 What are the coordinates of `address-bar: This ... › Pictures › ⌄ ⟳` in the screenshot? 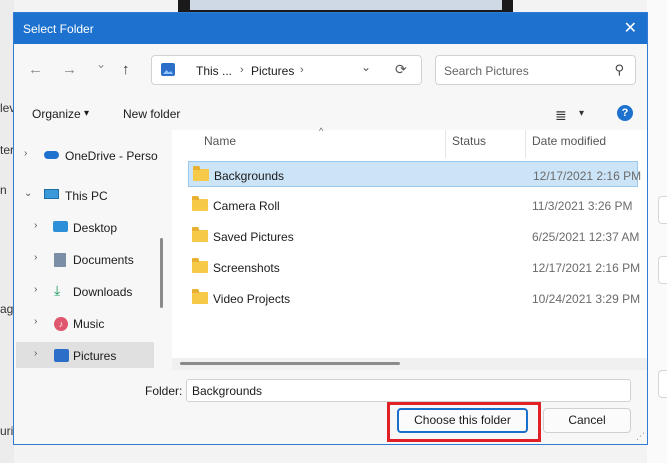 It's located at (286, 70).